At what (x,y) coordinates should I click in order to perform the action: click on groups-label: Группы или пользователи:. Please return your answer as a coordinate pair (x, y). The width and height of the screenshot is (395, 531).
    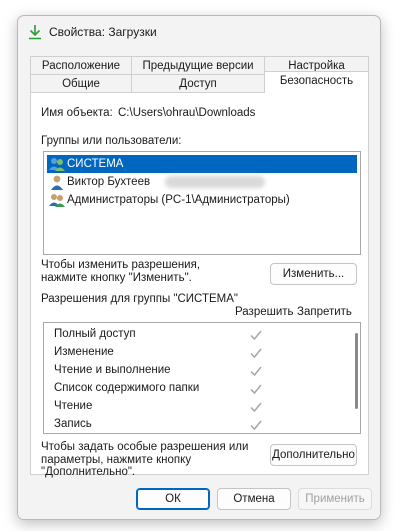
    Looking at the image, I should click on (111, 141).